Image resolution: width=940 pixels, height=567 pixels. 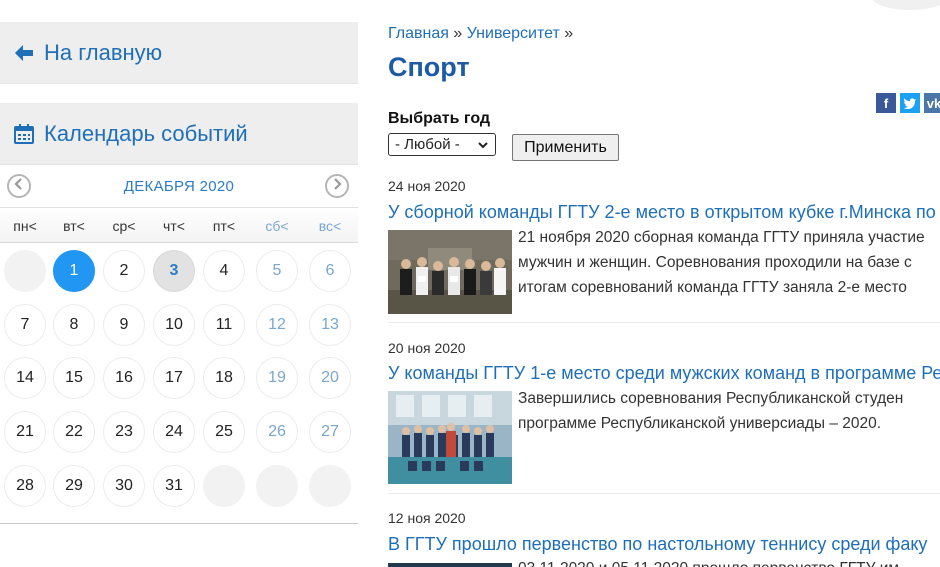 I want to click on vk-icon: vk, so click(x=932, y=103).